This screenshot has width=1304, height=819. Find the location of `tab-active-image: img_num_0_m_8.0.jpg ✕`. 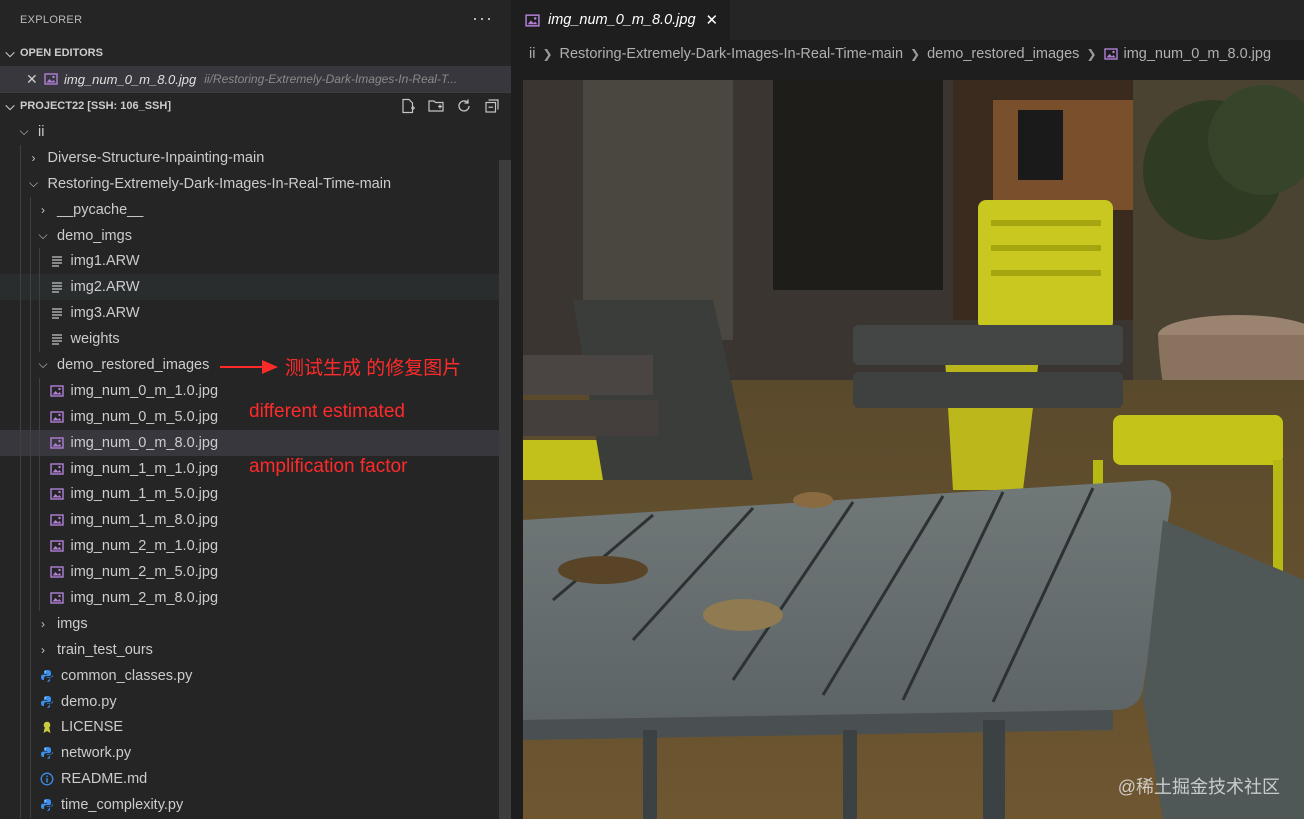

tab-active-image: img_num_0_m_8.0.jpg ✕ is located at coordinates (621, 20).